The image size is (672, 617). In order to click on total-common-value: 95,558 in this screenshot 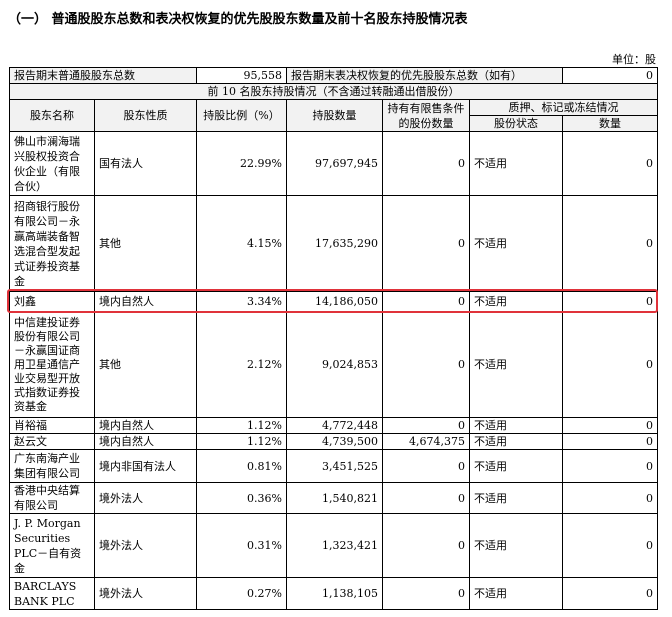, I will do `click(241, 75)`.